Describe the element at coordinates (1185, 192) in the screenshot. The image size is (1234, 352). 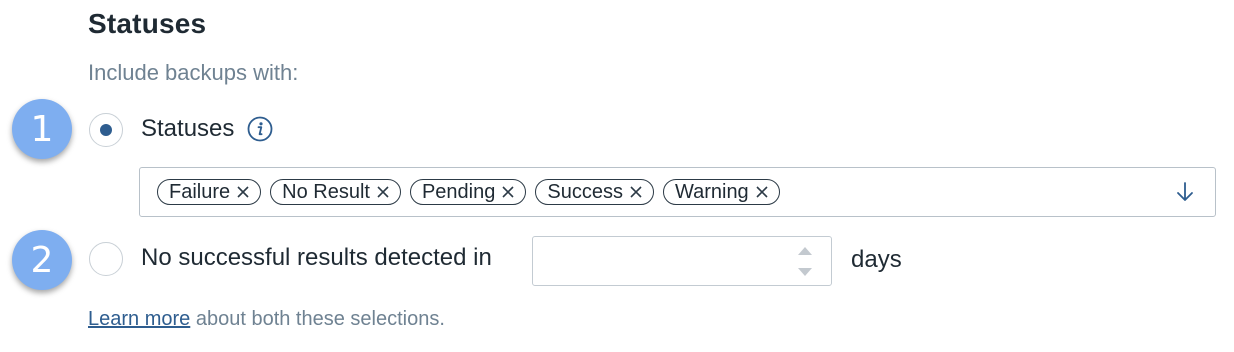
I see `arrow-down-icon` at that location.